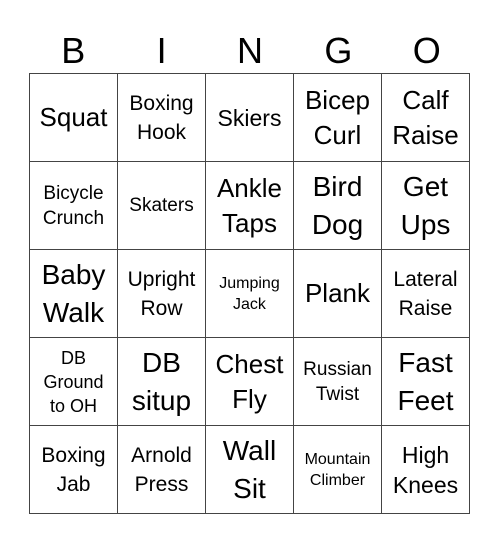 This screenshot has width=500, height=544. I want to click on bingo-cell: Boxing Jab, so click(74, 470).